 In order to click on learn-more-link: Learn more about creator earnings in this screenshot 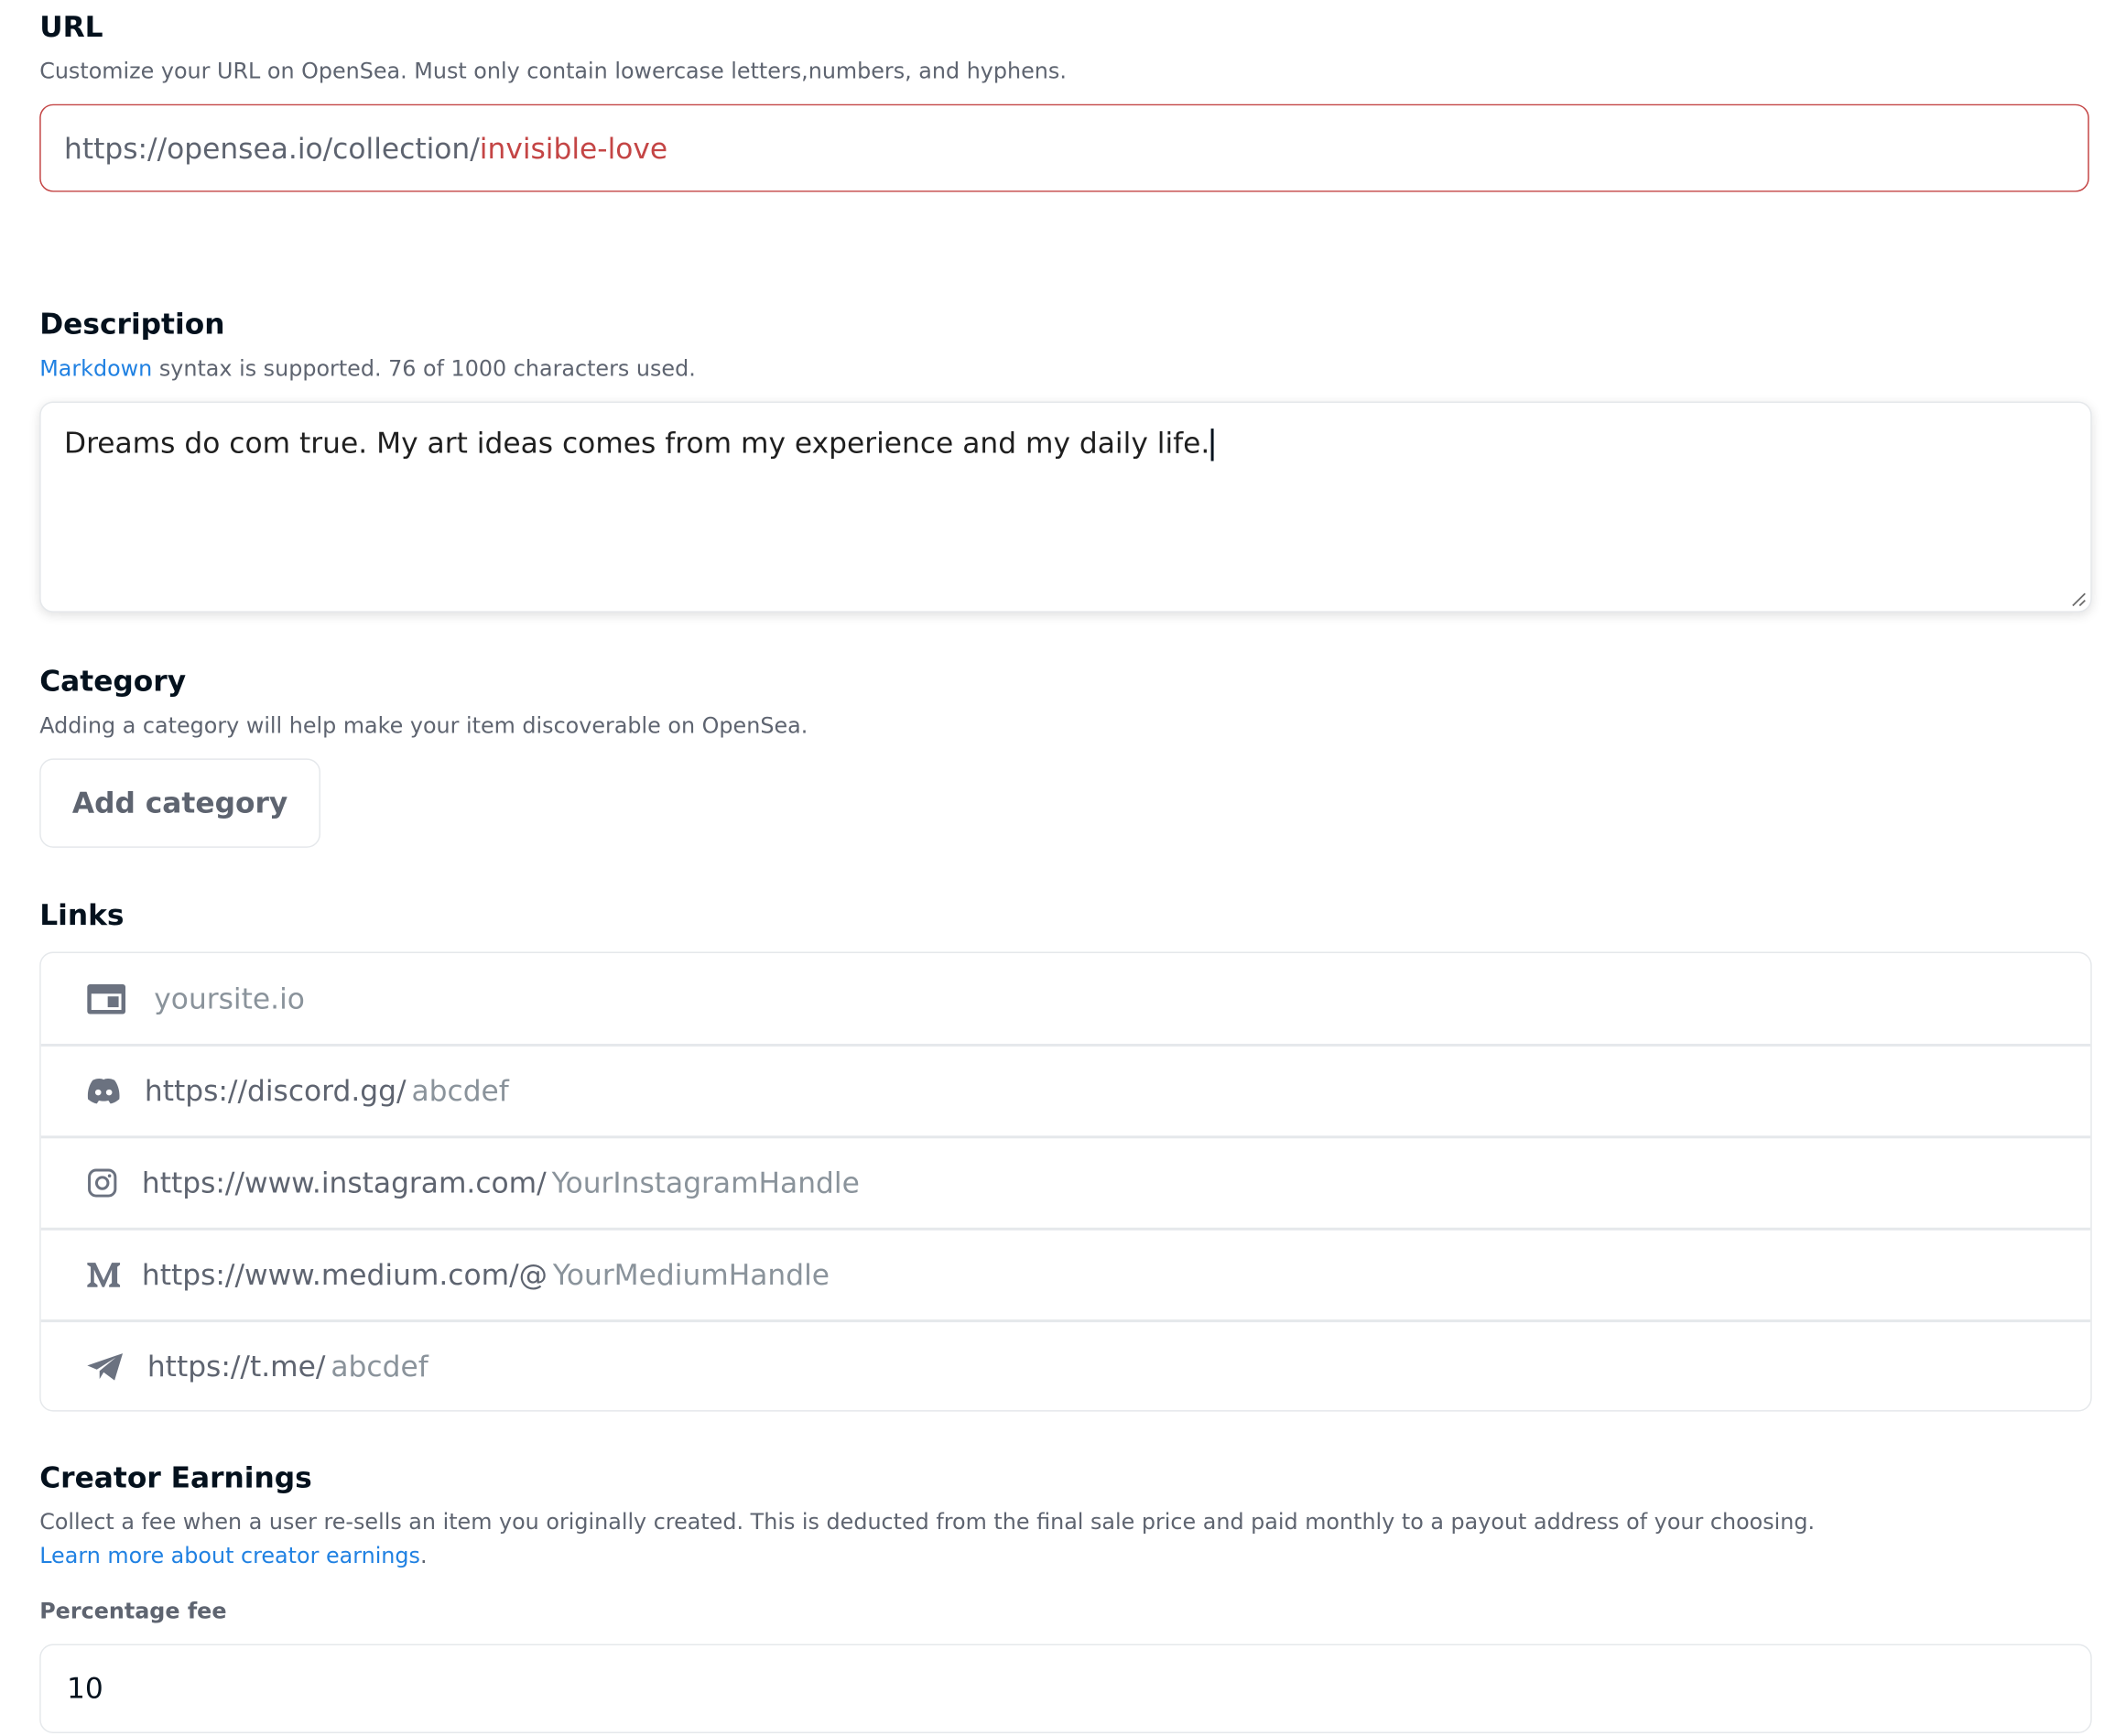, I will do `click(229, 1555)`.